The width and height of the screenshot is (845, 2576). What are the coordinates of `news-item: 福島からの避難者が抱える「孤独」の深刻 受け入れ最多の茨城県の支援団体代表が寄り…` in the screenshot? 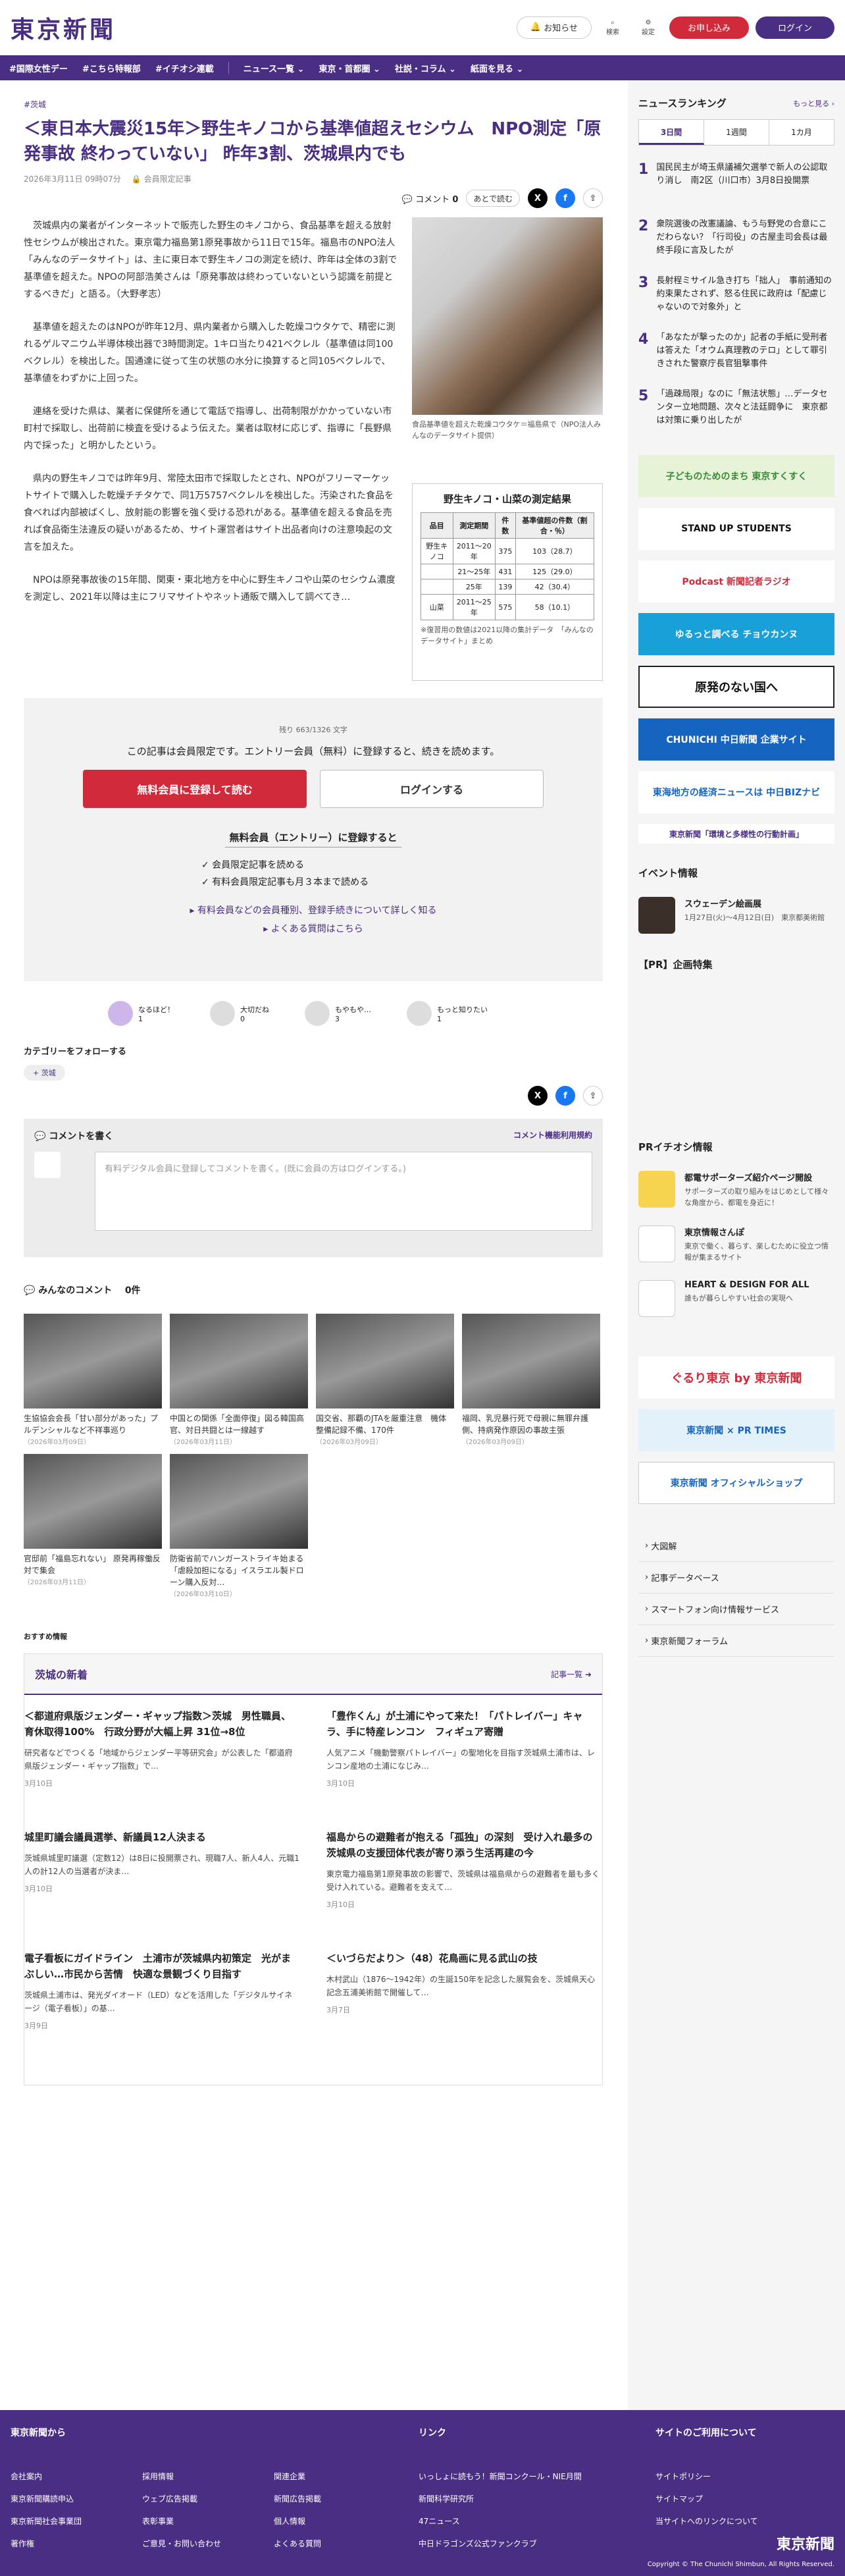 It's located at (464, 1878).